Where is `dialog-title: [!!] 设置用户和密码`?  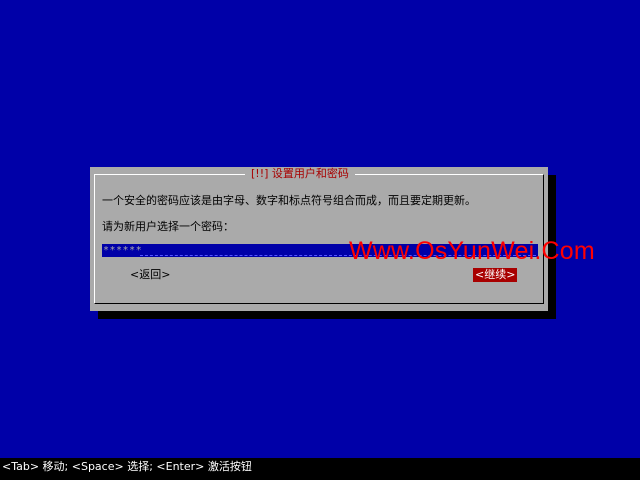 dialog-title: [!!] 设置用户和密码 is located at coordinates (300, 174).